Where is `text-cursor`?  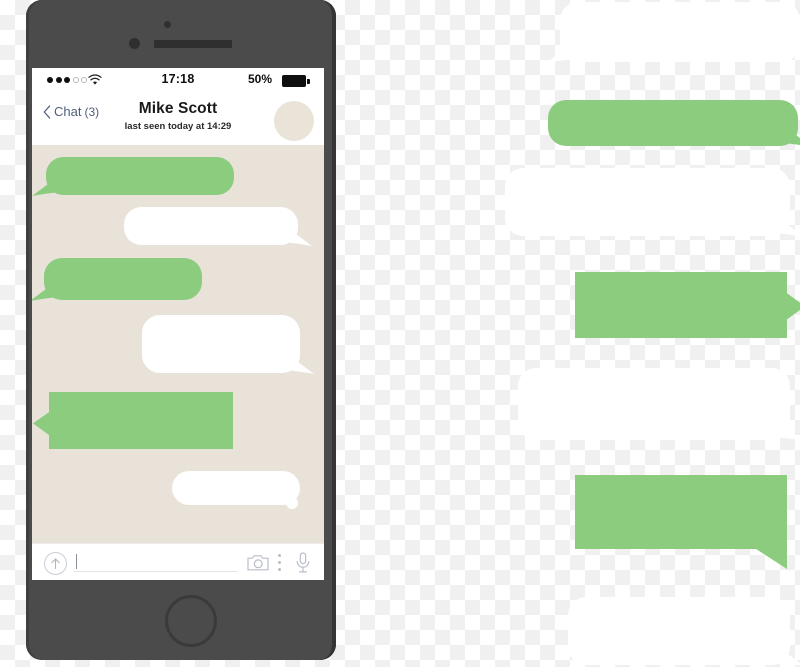 text-cursor is located at coordinates (76, 561).